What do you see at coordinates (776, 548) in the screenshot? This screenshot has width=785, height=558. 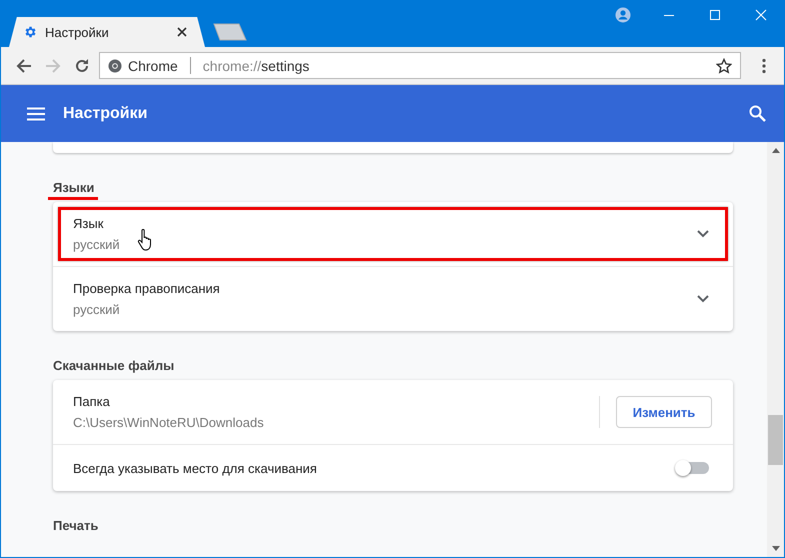 I see `scroll-down-icon` at bounding box center [776, 548].